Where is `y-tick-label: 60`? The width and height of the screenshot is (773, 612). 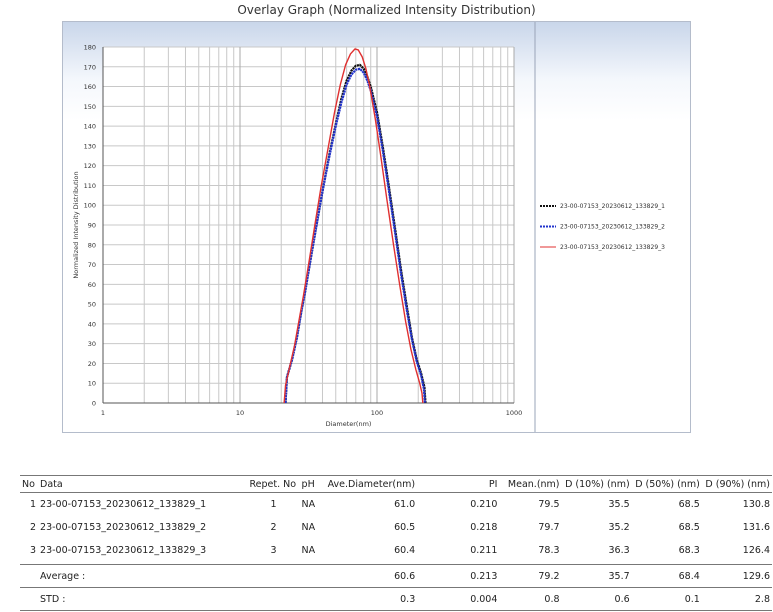 y-tick-label: 60 is located at coordinates (92, 285).